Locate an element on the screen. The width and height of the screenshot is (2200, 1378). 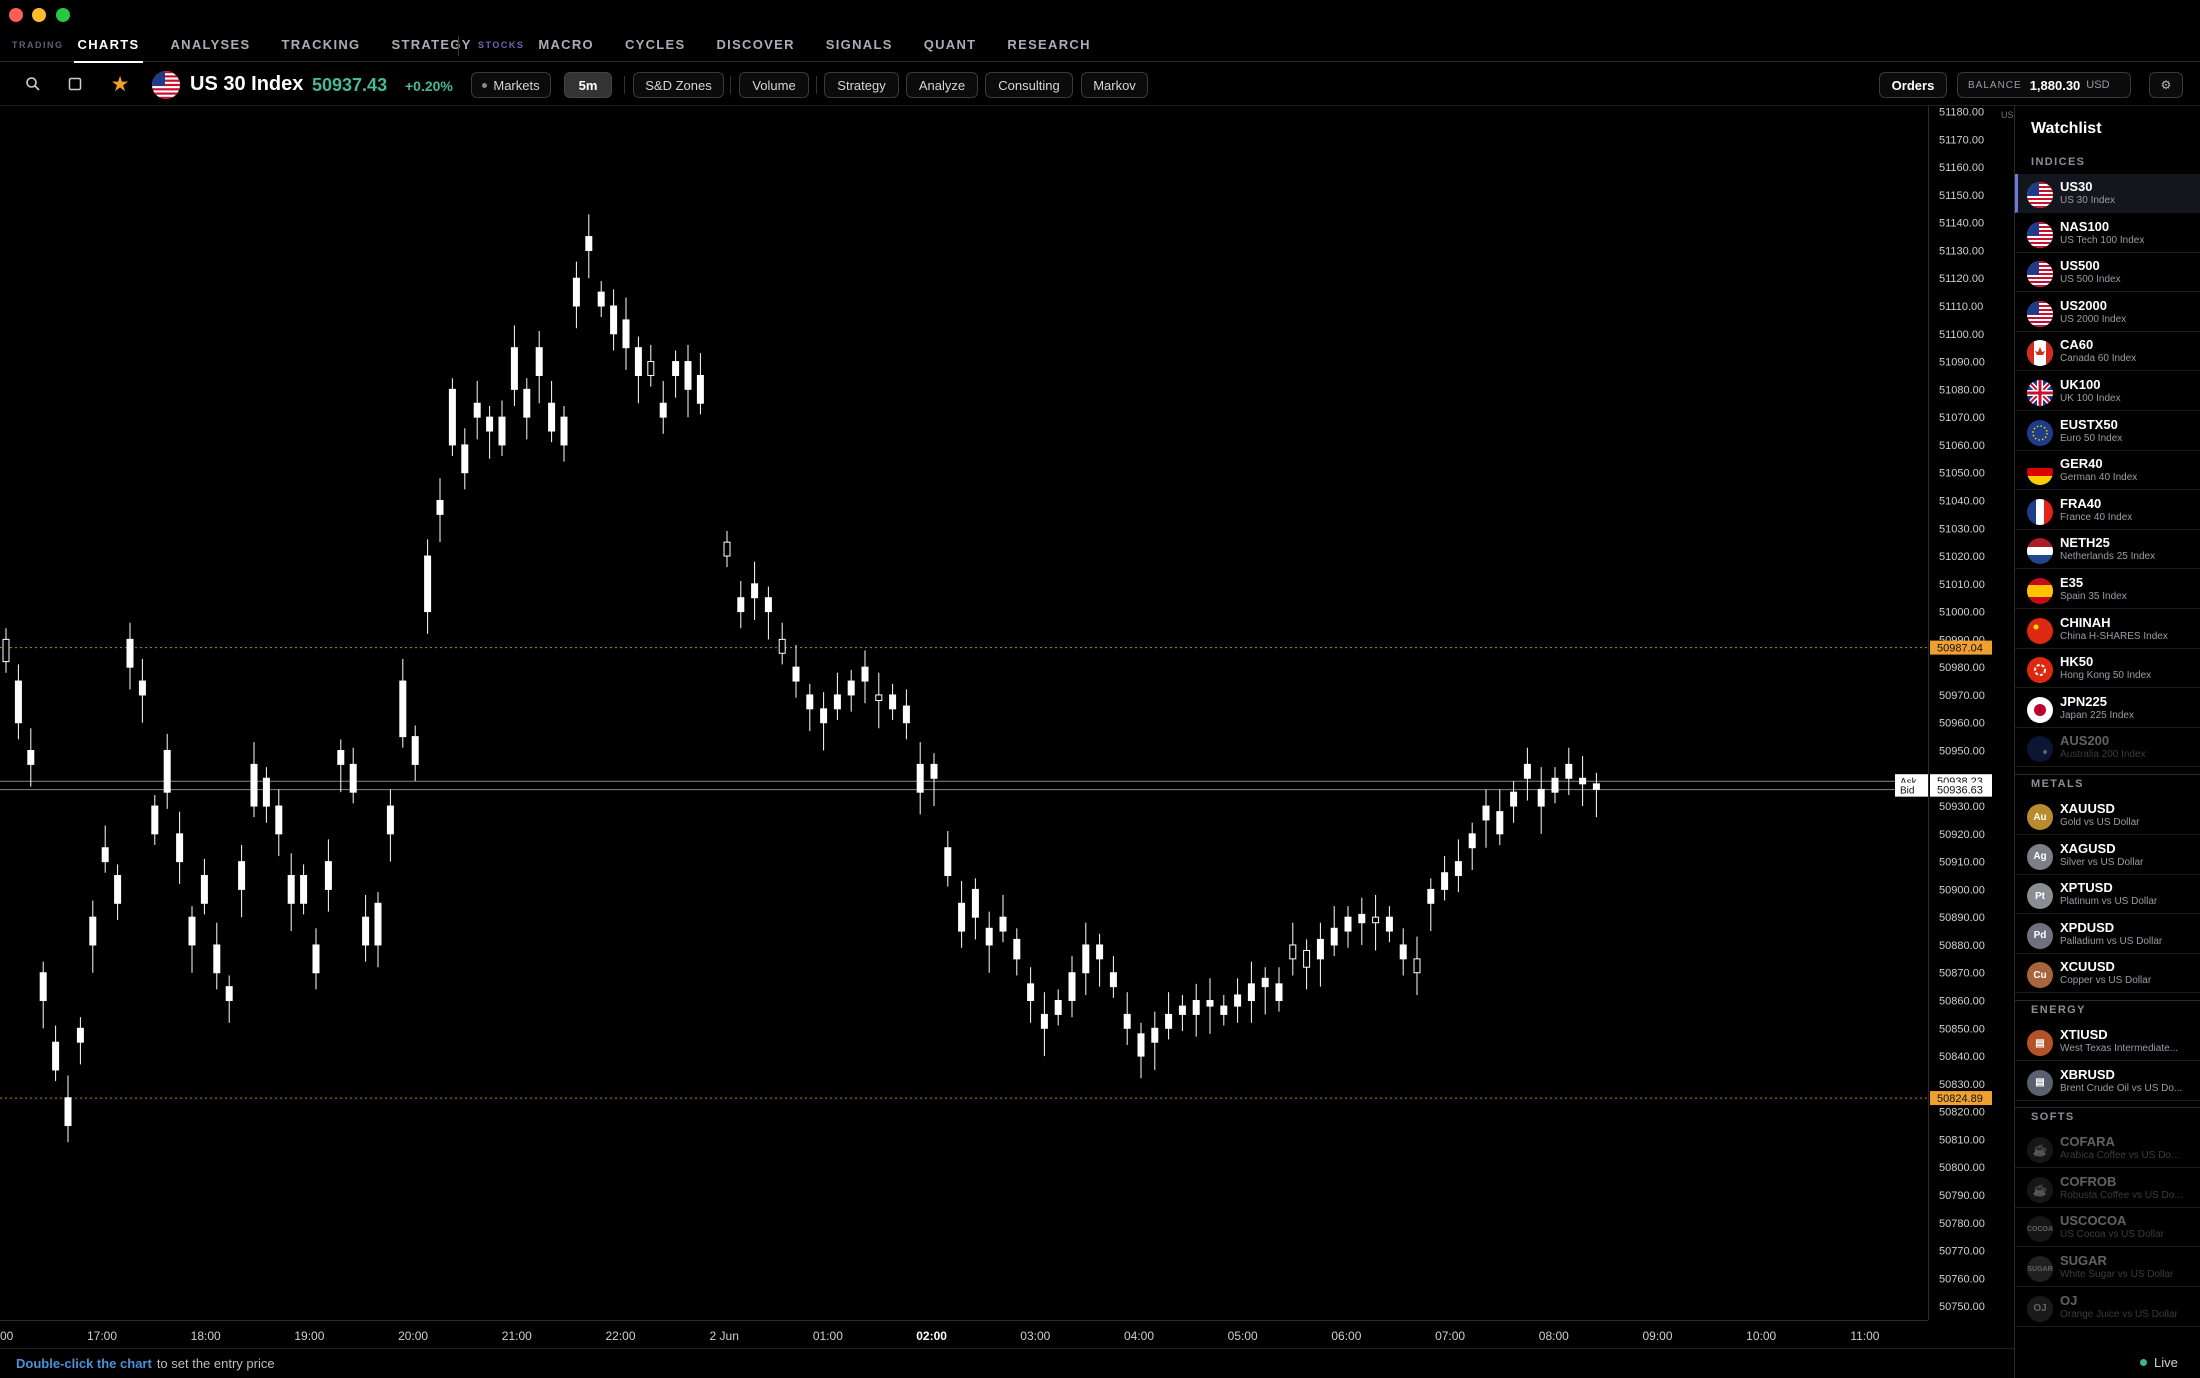
watchlist-item-eustx50: EUSTX50 Euro 50 Index is located at coordinates (2107, 431).